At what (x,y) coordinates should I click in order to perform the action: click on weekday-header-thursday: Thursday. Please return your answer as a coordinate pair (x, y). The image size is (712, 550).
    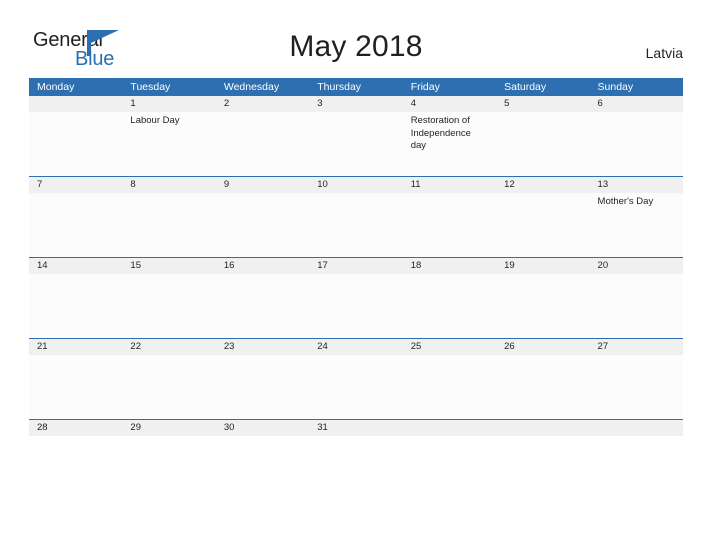
    Looking at the image, I should click on (339, 87).